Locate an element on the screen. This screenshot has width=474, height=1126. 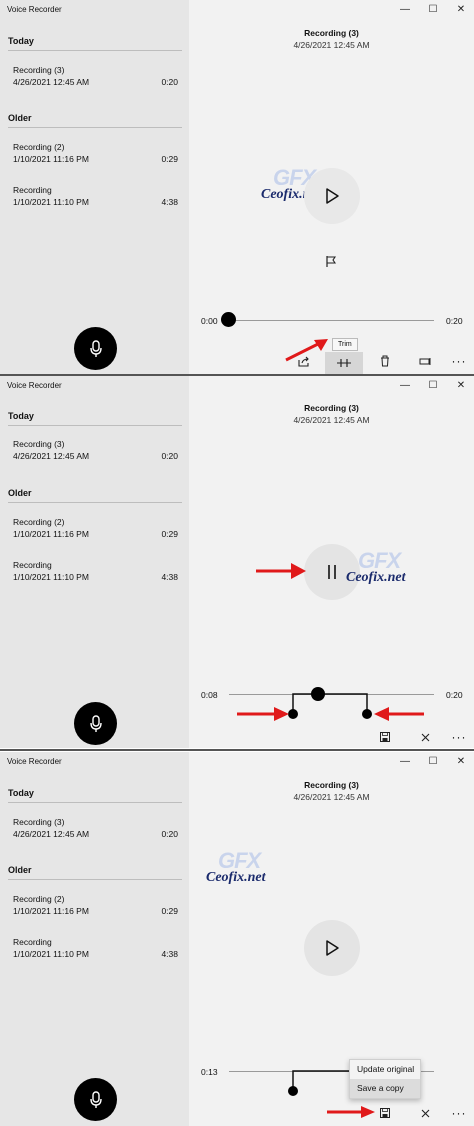
trim-icon is located at coordinates (344, 363).